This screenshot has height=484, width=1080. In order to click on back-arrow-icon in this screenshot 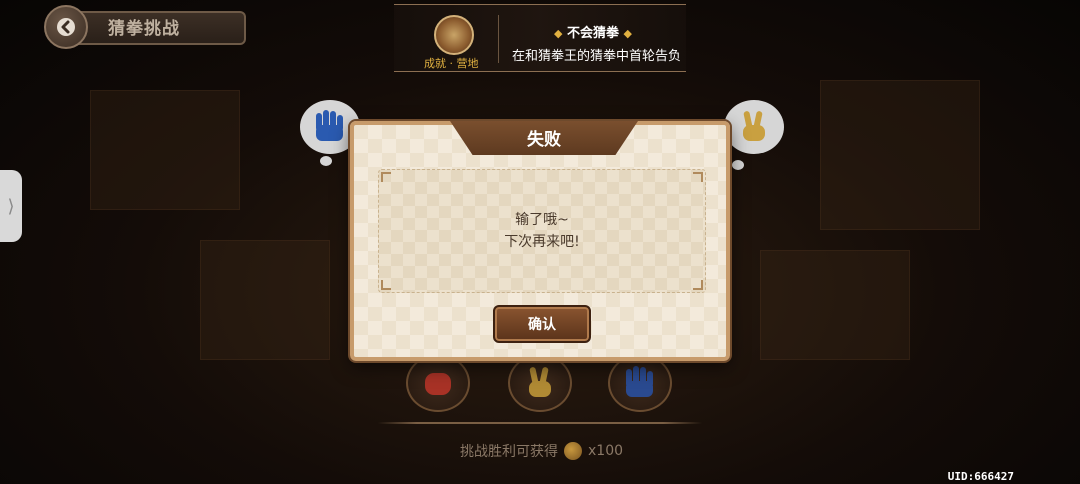, I will do `click(66, 27)`.